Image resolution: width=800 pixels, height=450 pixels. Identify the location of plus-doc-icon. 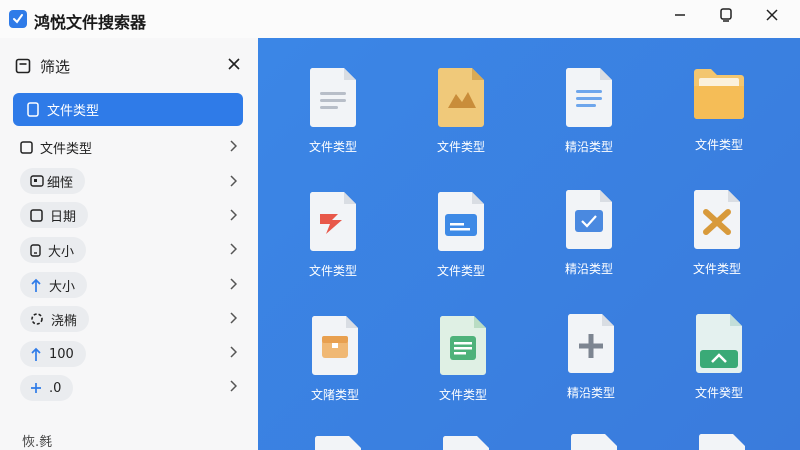
(590, 343).